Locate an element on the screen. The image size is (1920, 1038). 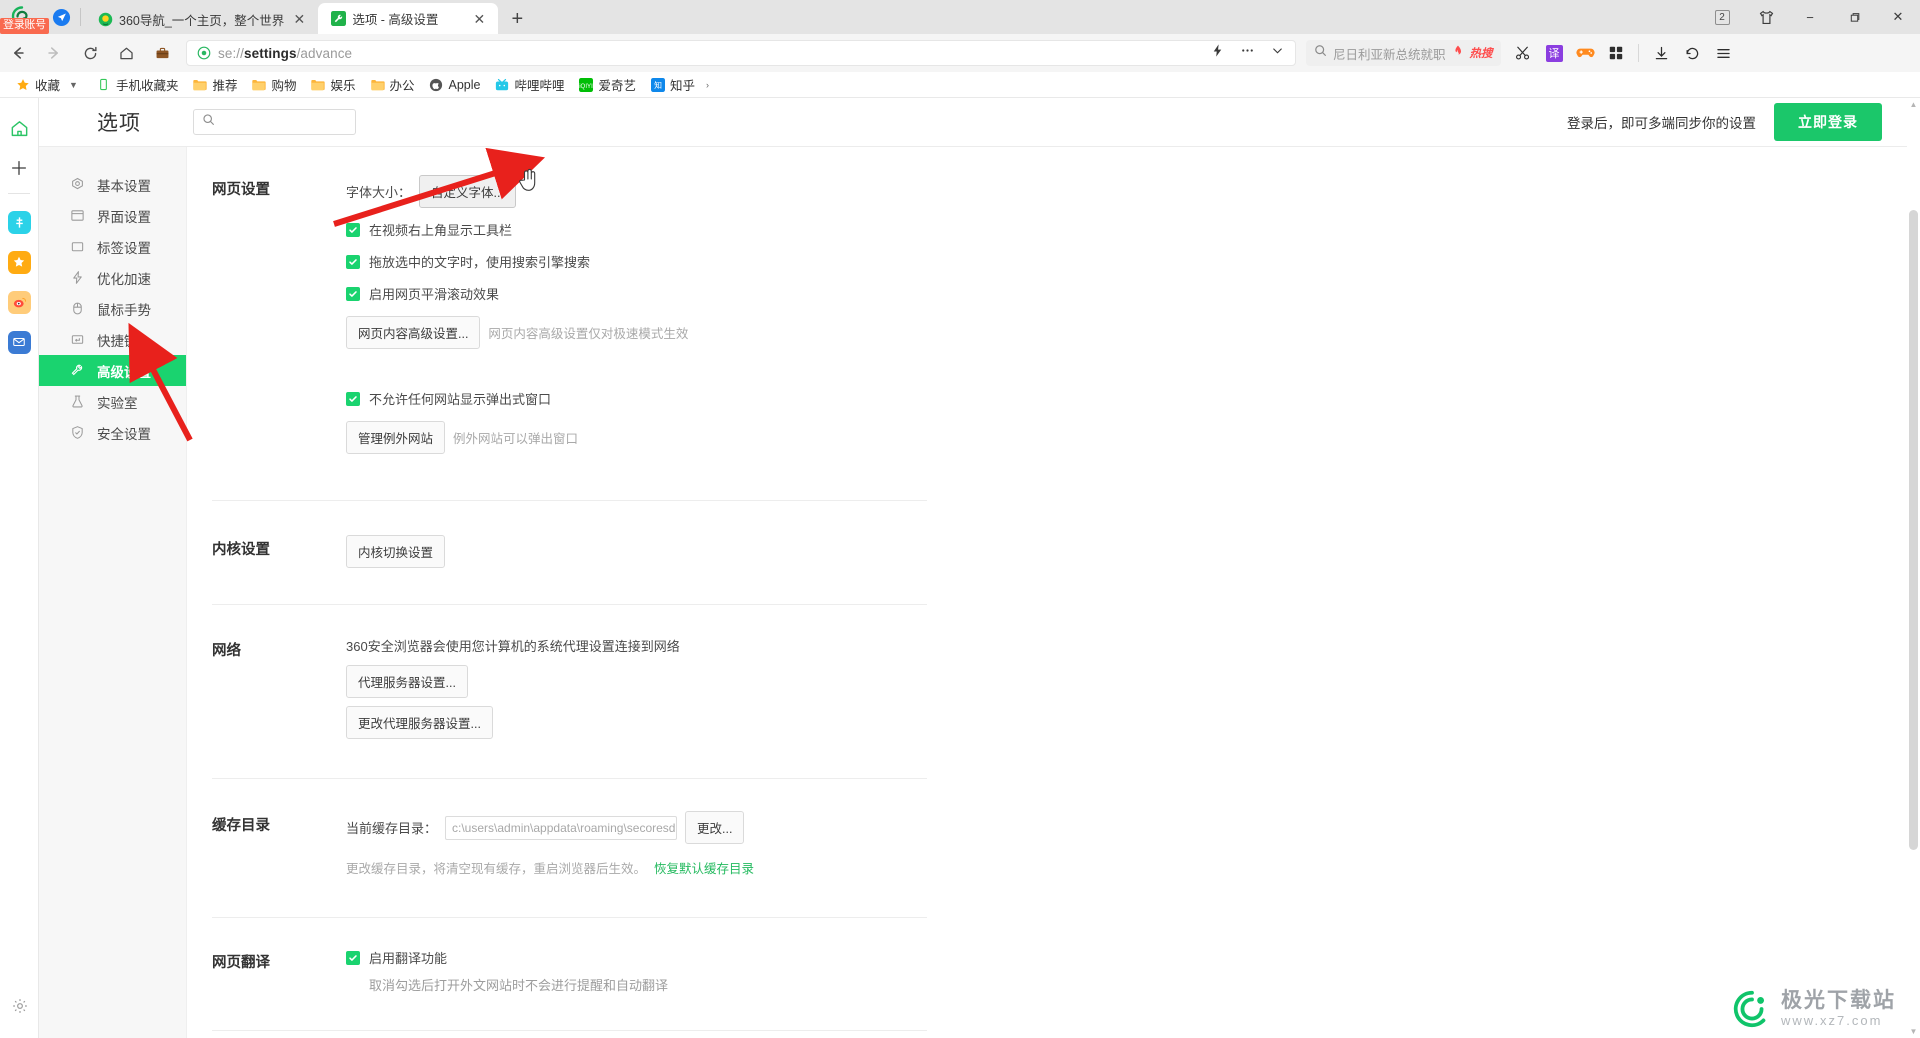
bookmark-label: 娱乐 is located at coordinates (343, 86).